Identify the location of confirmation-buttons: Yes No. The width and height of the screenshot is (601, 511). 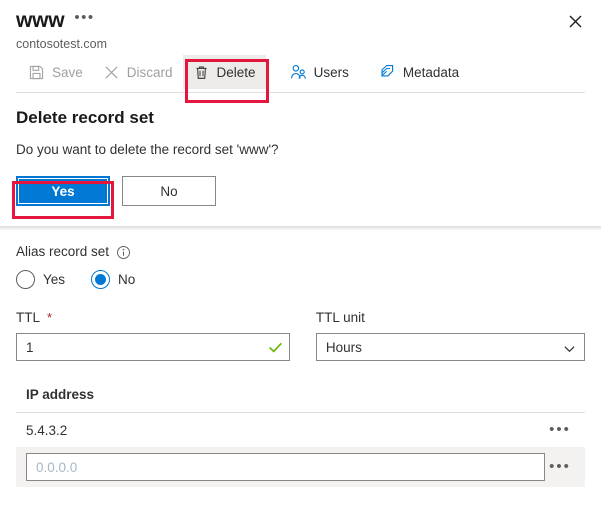
(300, 191).